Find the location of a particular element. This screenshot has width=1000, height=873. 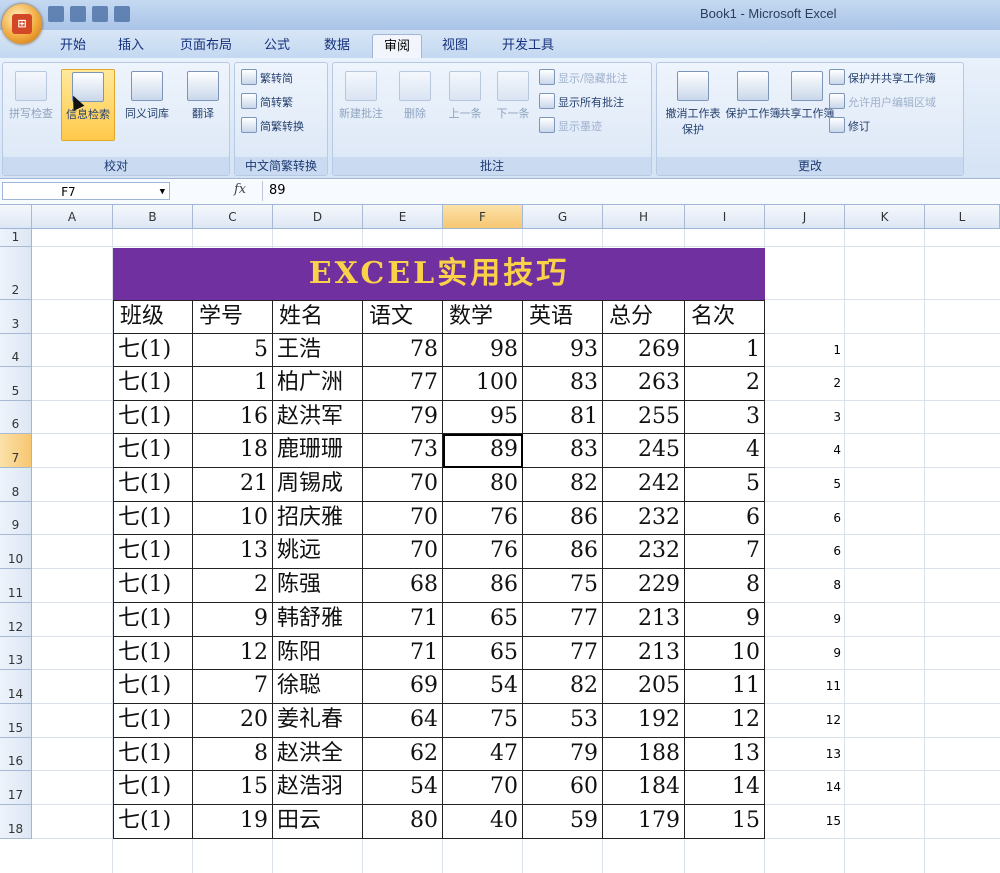

redo-icon is located at coordinates (100, 14).